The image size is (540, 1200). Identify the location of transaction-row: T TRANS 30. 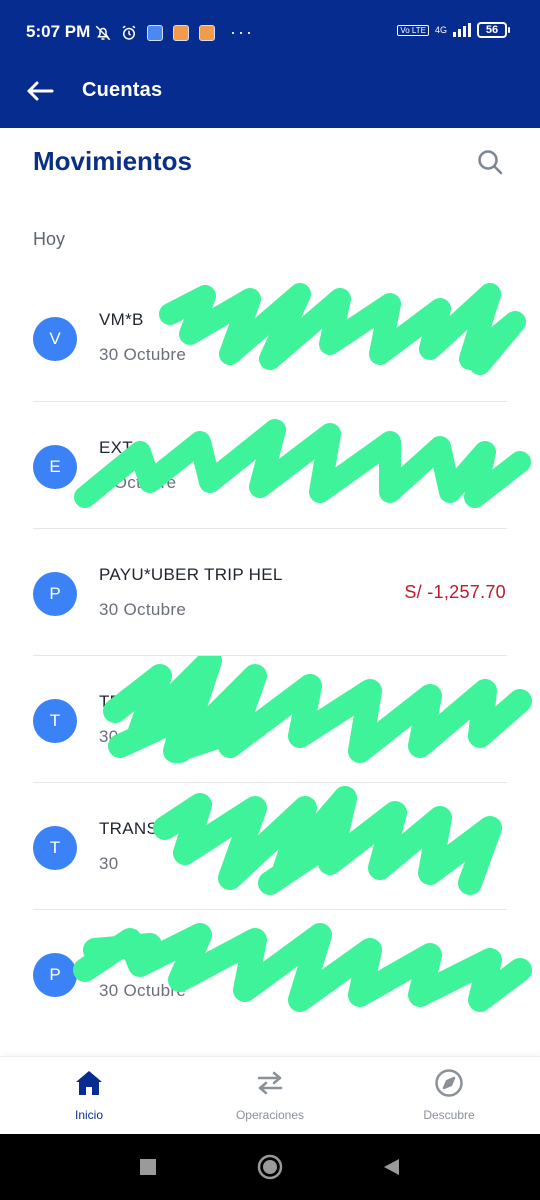
(270, 845).